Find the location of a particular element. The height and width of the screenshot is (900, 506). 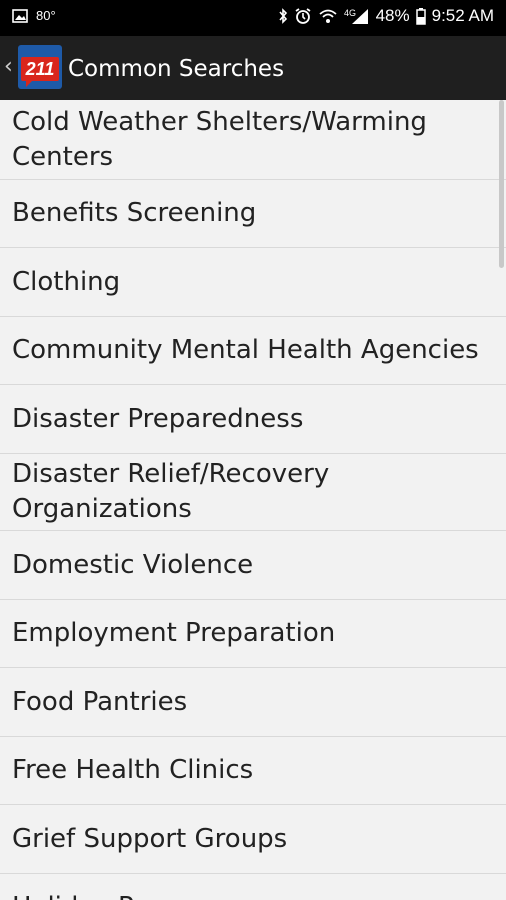

battery-percent-text: 48% is located at coordinates (392, 15).